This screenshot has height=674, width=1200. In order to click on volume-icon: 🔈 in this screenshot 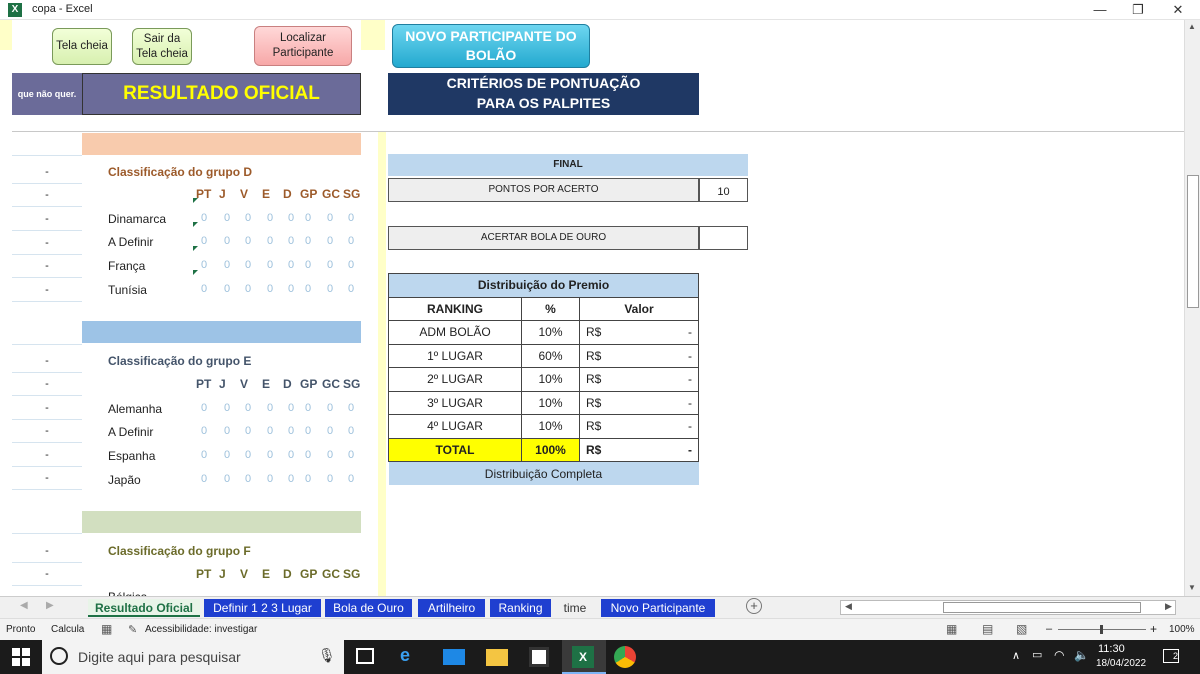, I will do `click(1081, 655)`.